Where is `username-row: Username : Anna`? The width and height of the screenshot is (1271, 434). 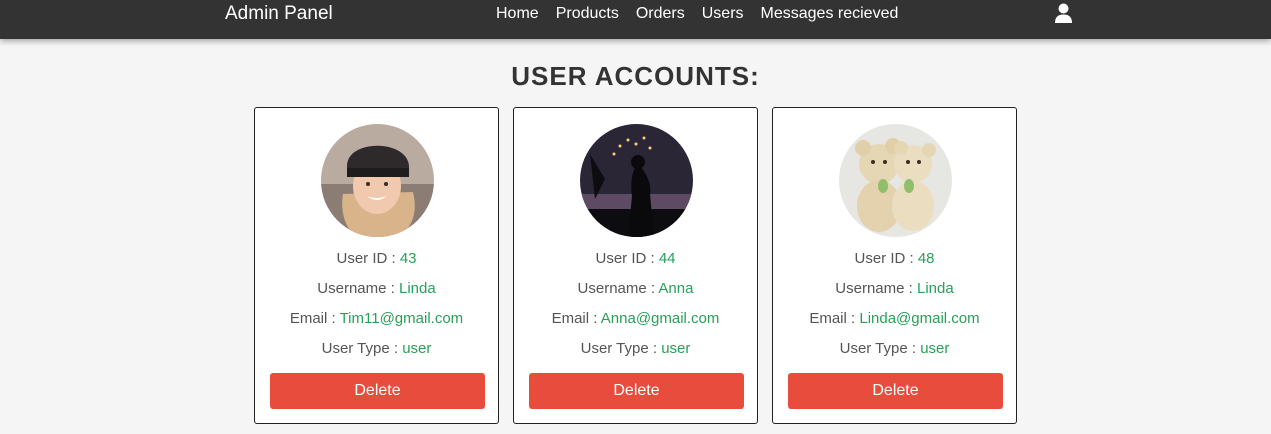 username-row: Username : Anna is located at coordinates (635, 288).